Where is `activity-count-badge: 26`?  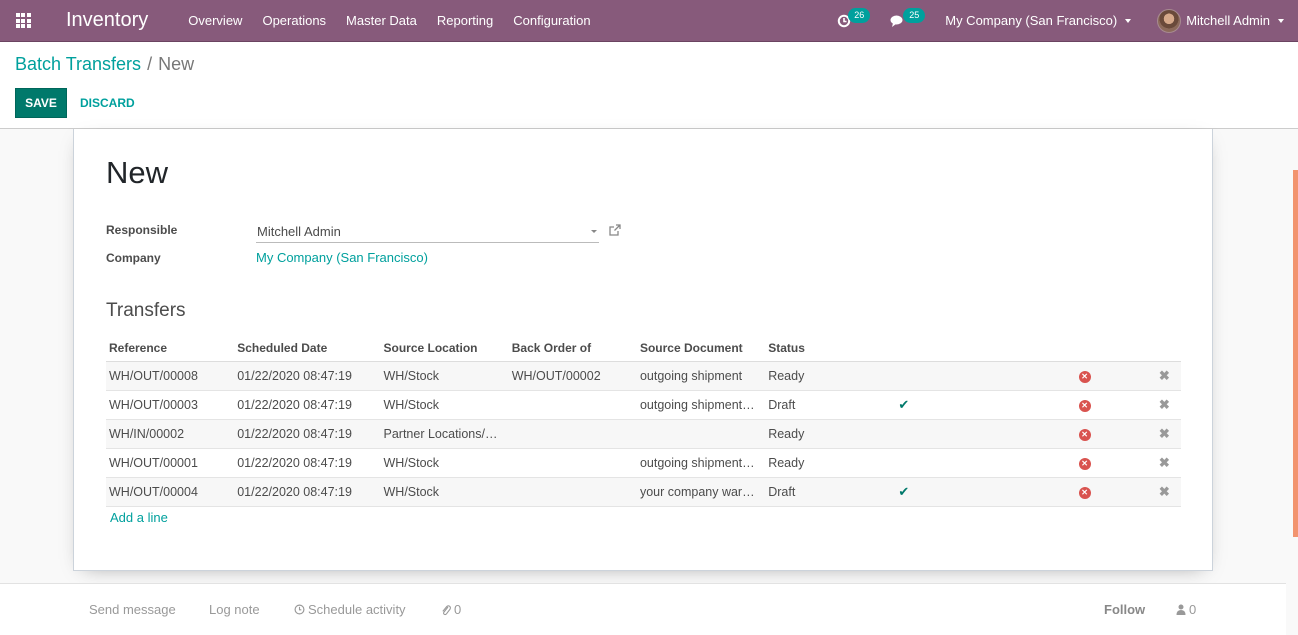 activity-count-badge: 26 is located at coordinates (859, 15).